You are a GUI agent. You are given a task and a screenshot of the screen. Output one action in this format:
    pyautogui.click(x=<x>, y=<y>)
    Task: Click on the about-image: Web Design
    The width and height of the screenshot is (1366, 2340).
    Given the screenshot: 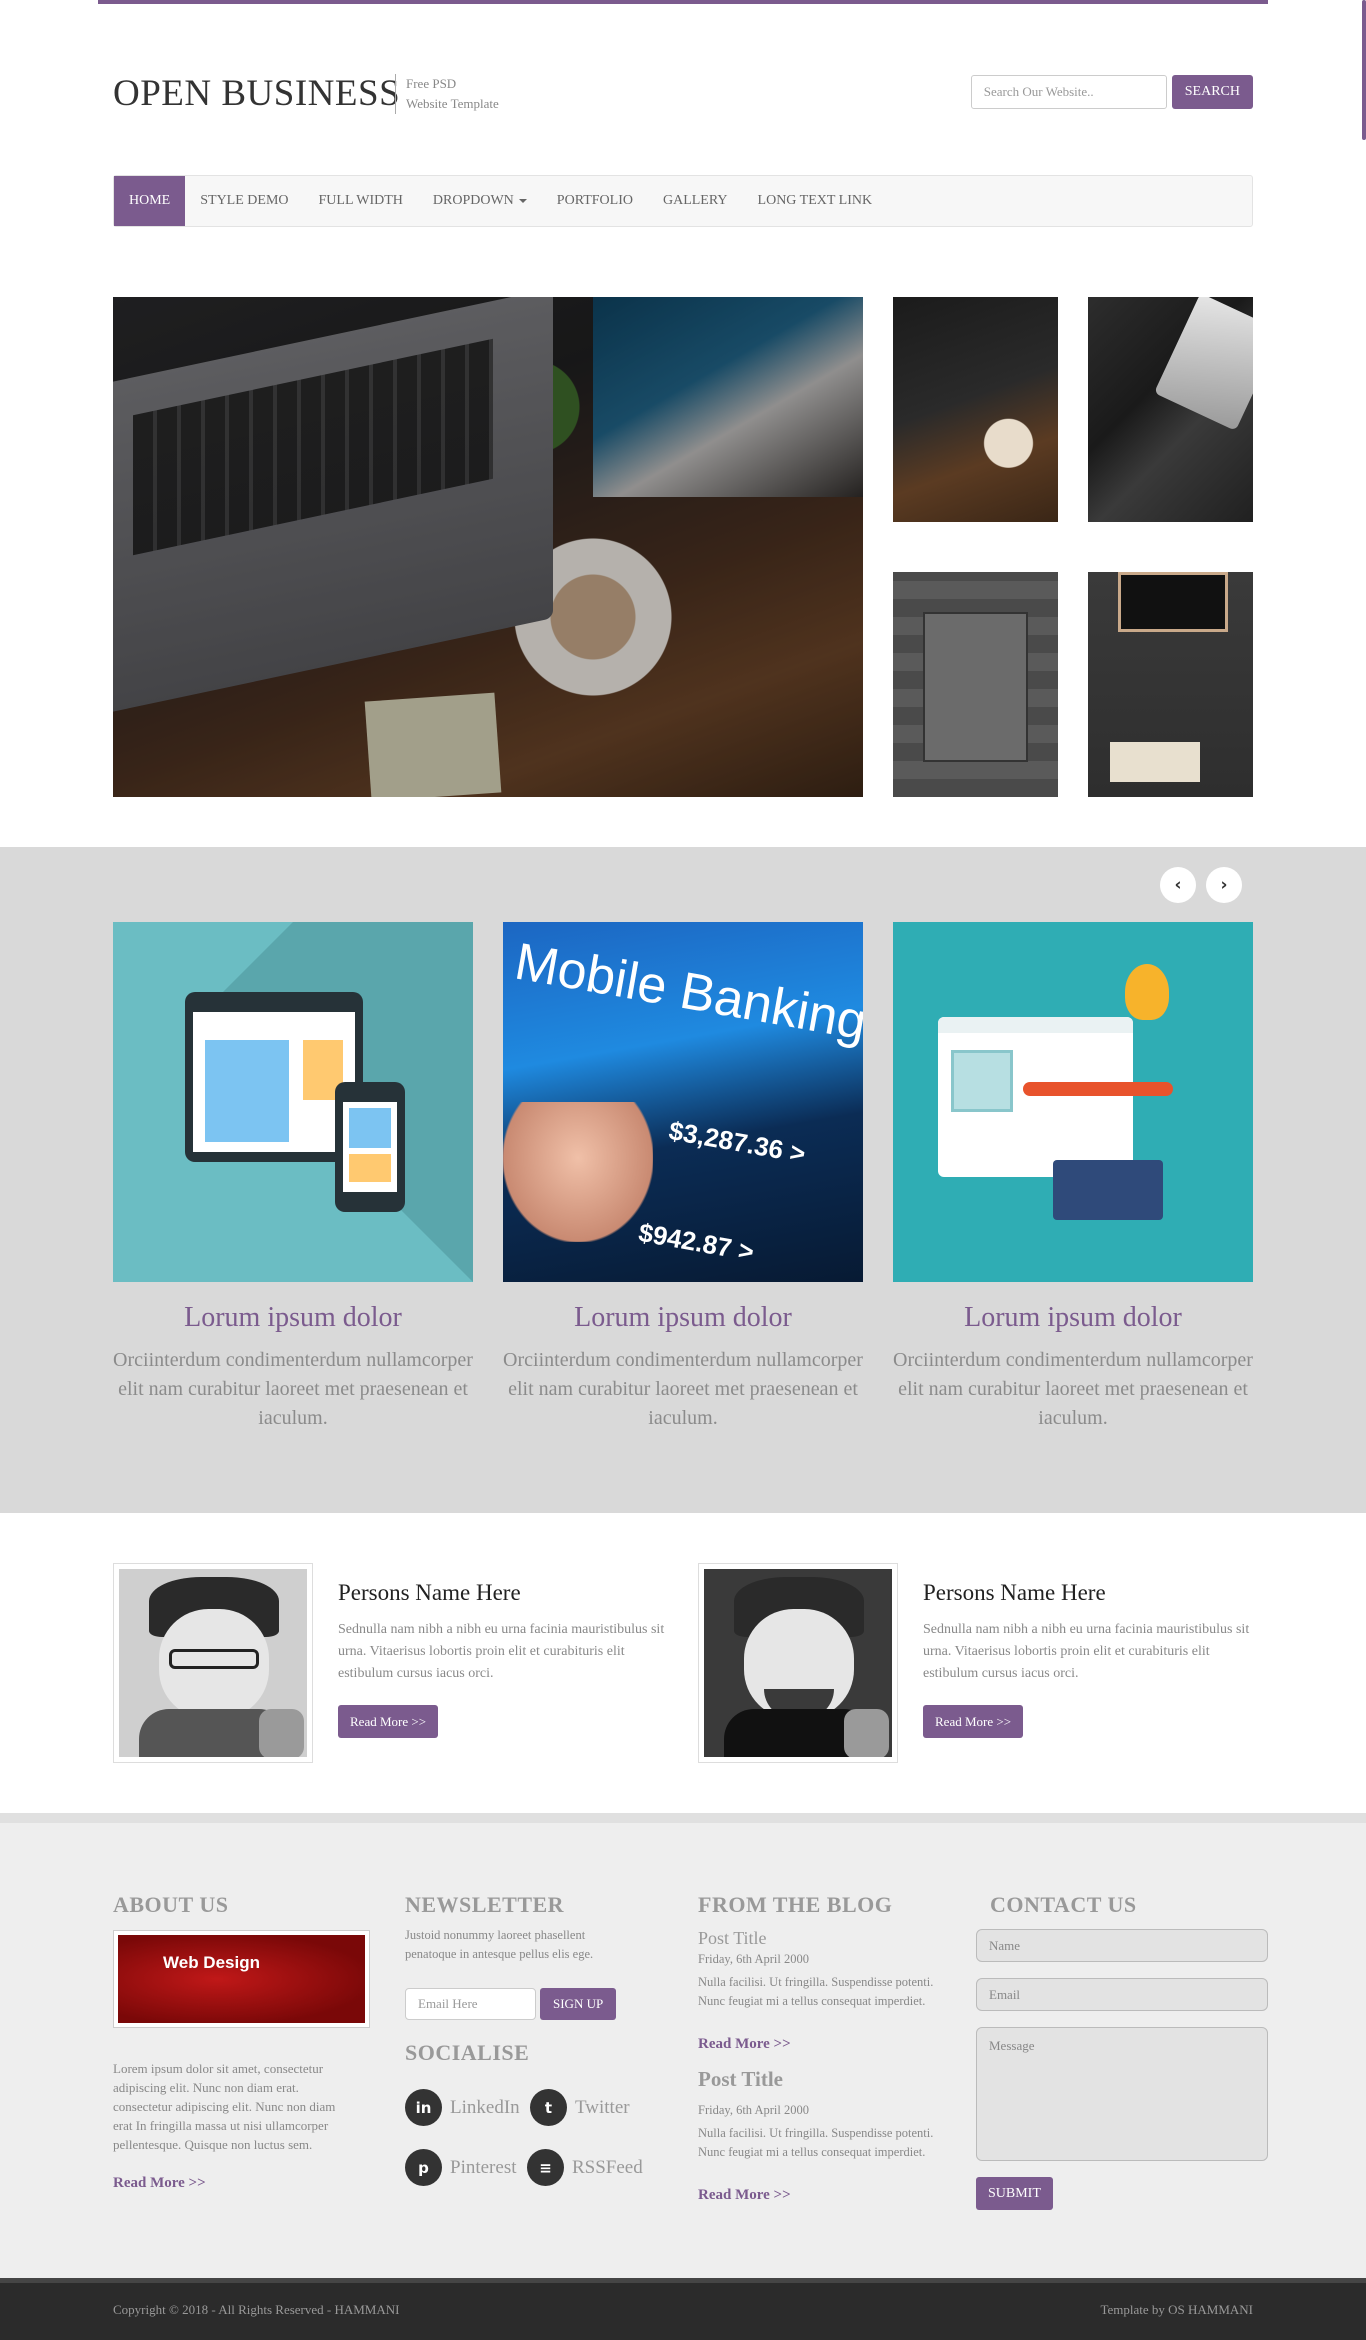 What is the action you would take?
    pyautogui.click(x=241, y=1979)
    